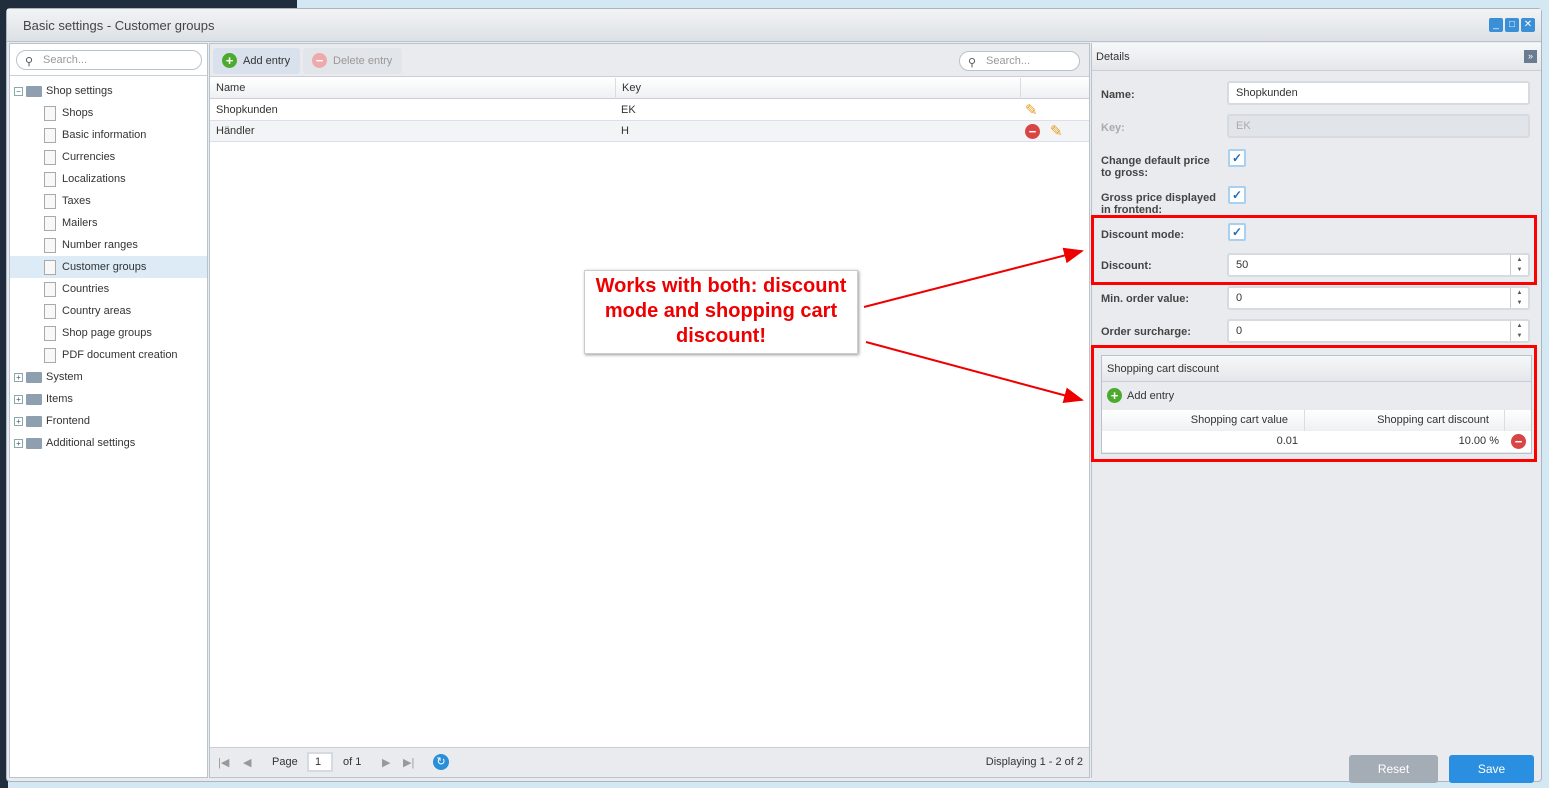 The width and height of the screenshot is (1549, 788). I want to click on annotation-arrows, so click(973, 325).